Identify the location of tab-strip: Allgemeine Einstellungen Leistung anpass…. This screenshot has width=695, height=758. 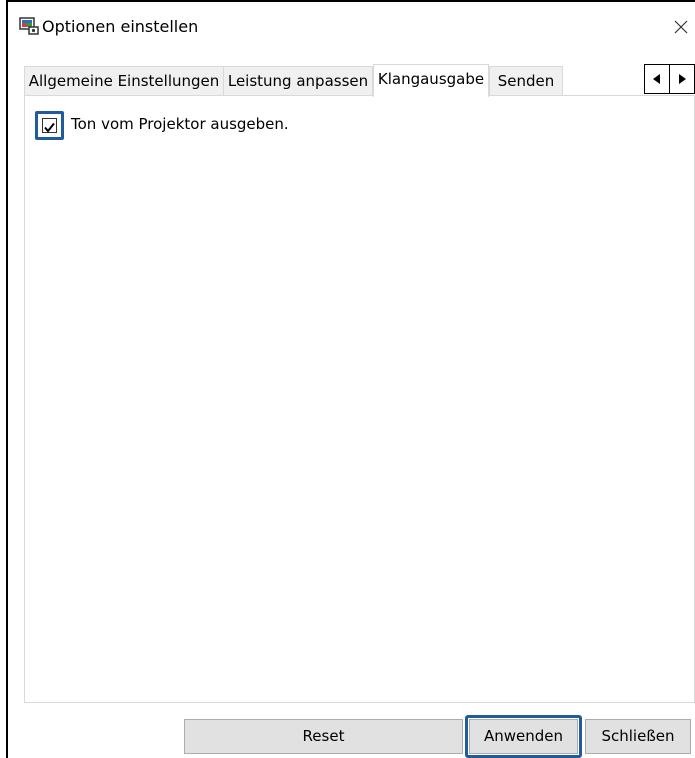
(359, 80).